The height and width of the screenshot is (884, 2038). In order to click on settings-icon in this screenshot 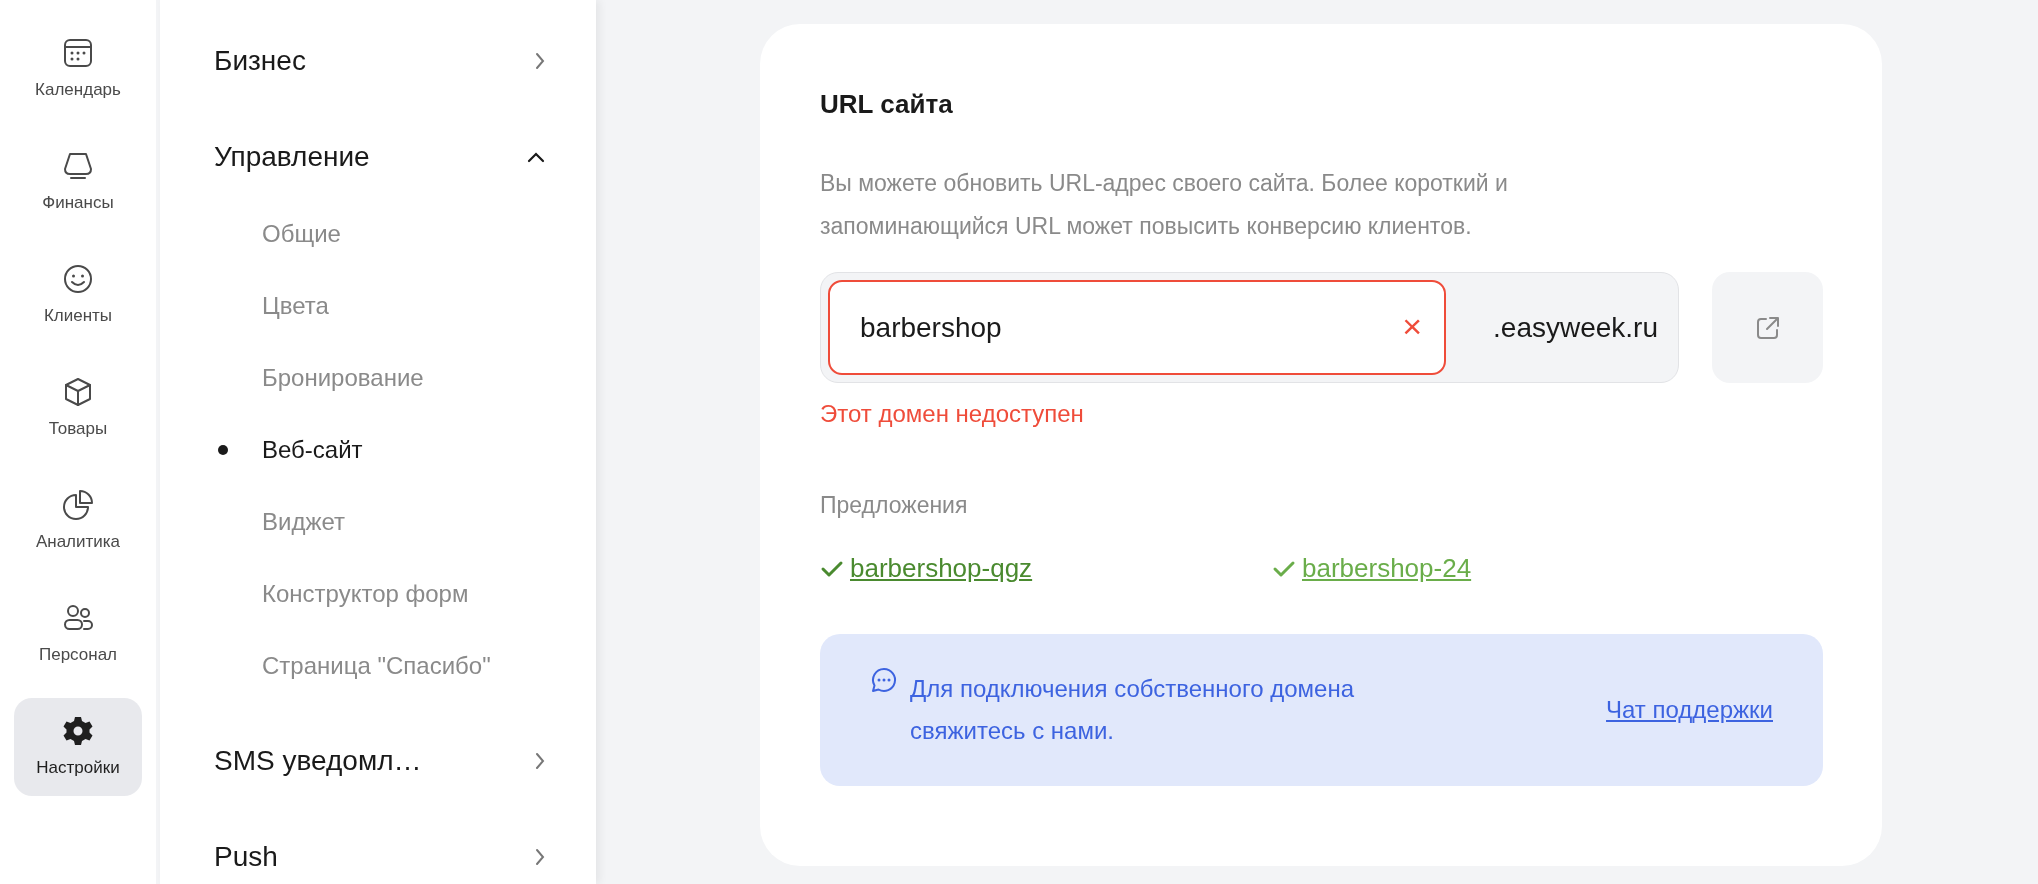, I will do `click(78, 731)`.